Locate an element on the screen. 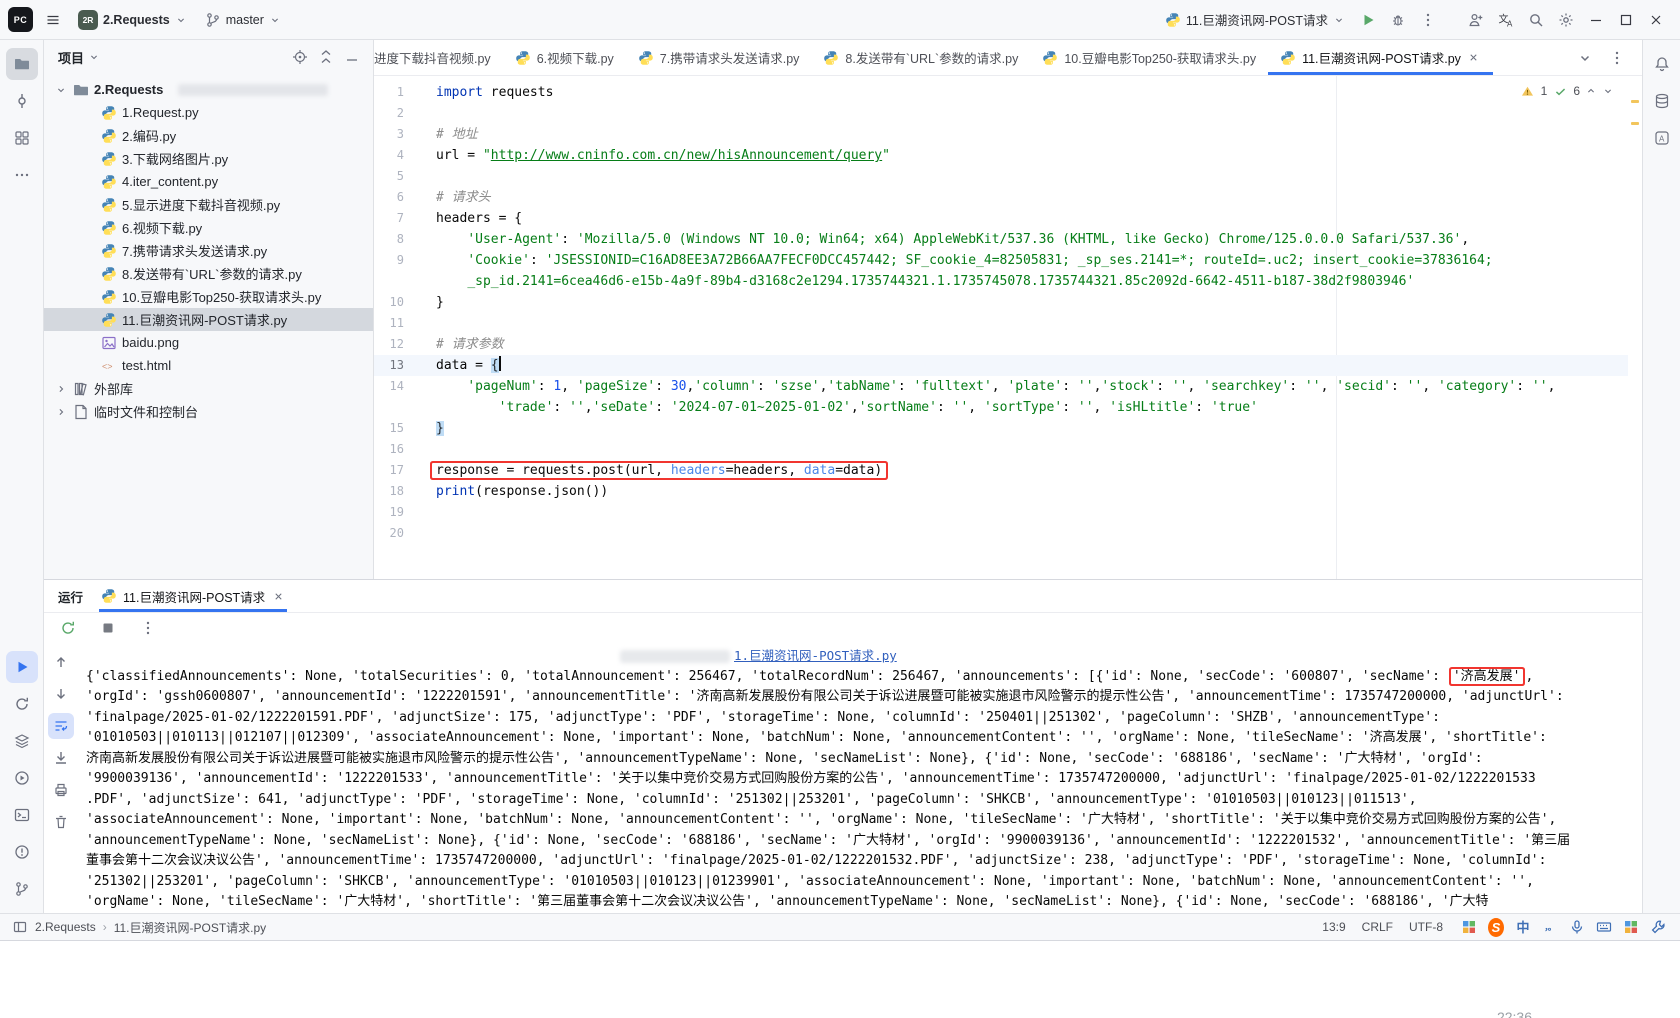  tool-run is located at coordinates (21, 667).